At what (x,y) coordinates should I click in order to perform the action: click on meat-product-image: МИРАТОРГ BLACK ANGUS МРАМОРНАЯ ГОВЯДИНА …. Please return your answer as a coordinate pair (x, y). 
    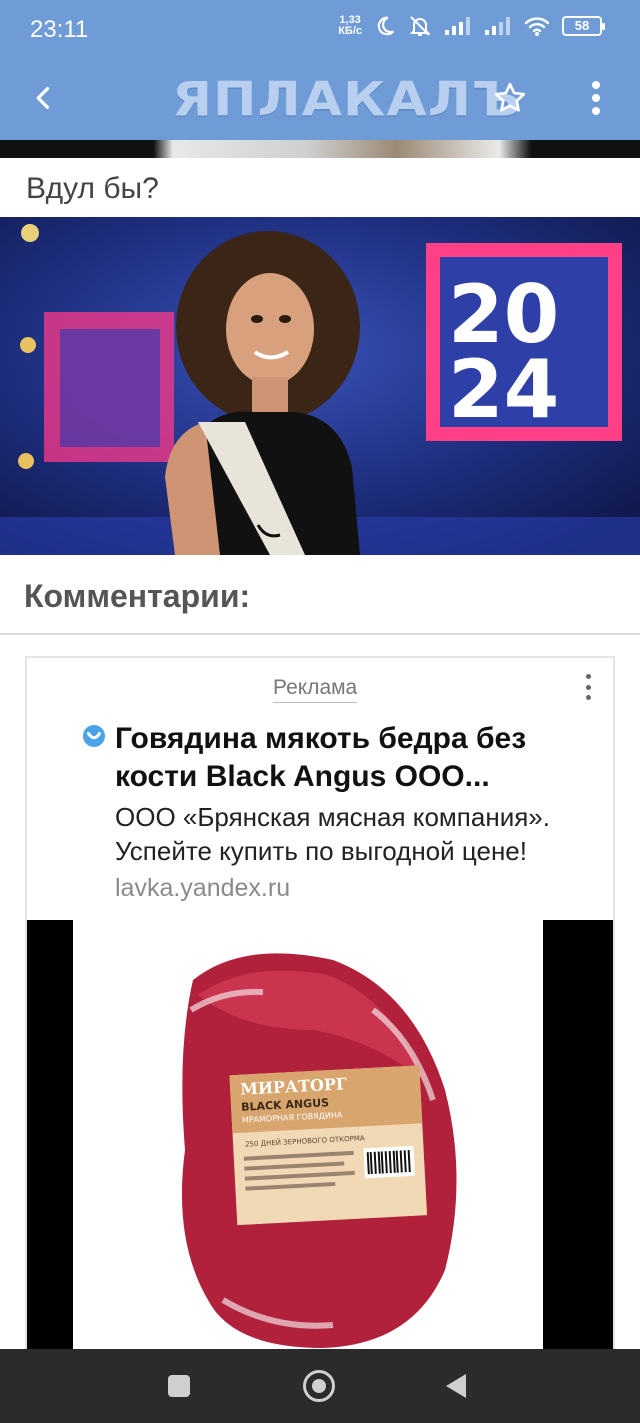
    Looking at the image, I should click on (319, 1150).